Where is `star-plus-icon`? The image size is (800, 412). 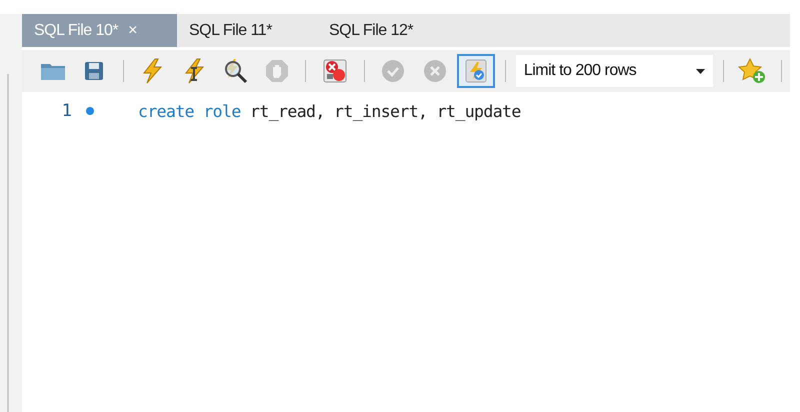 star-plus-icon is located at coordinates (752, 71).